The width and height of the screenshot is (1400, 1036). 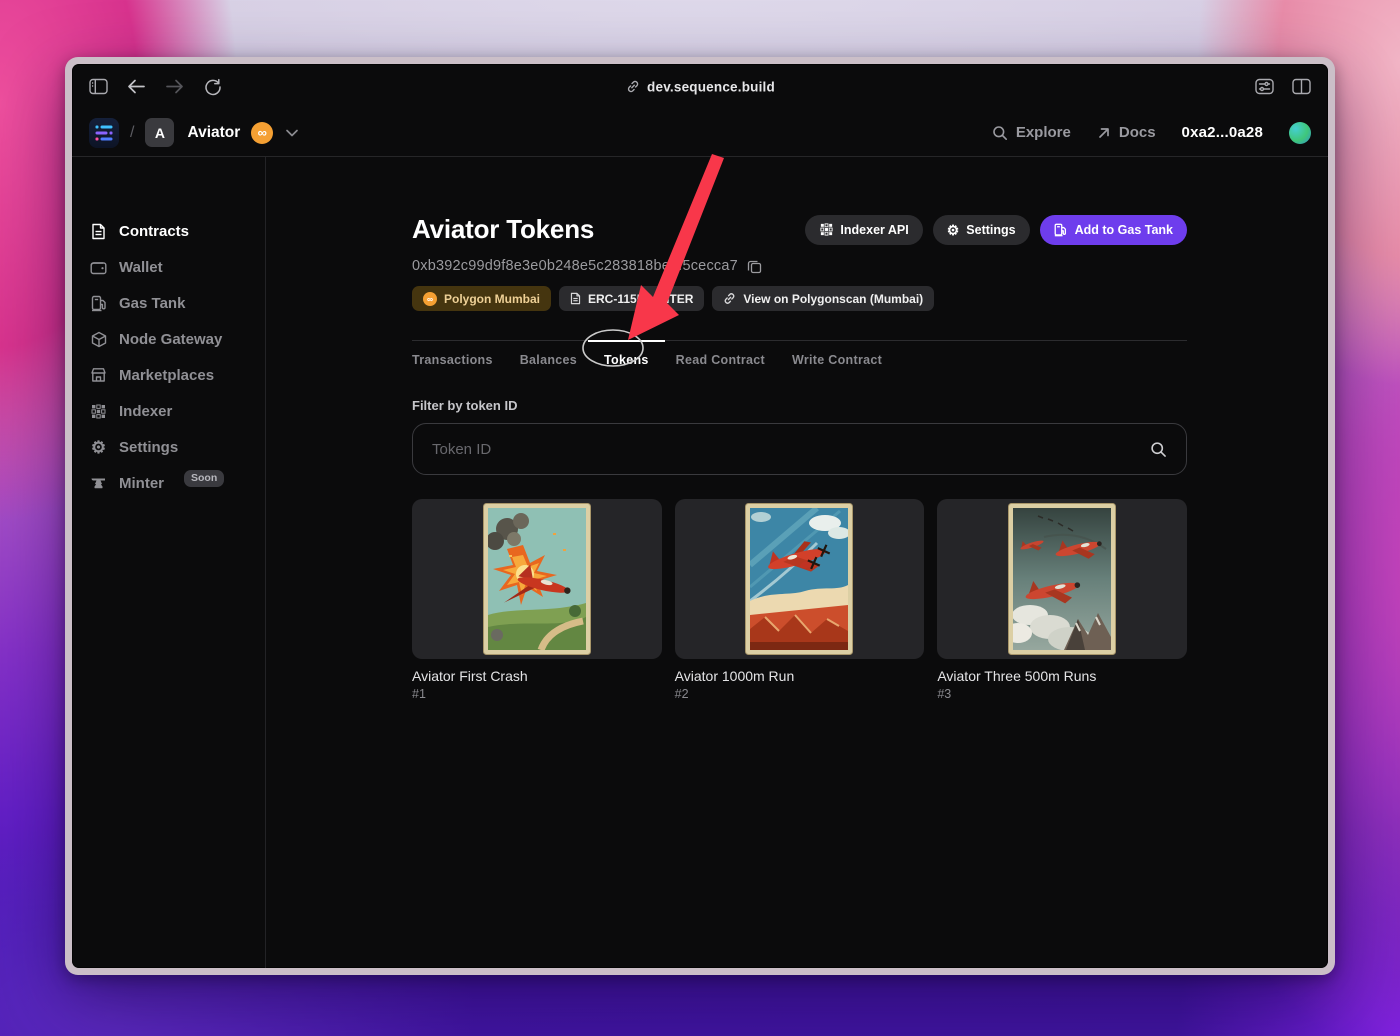 I want to click on token-image-first-crash, so click(x=536, y=579).